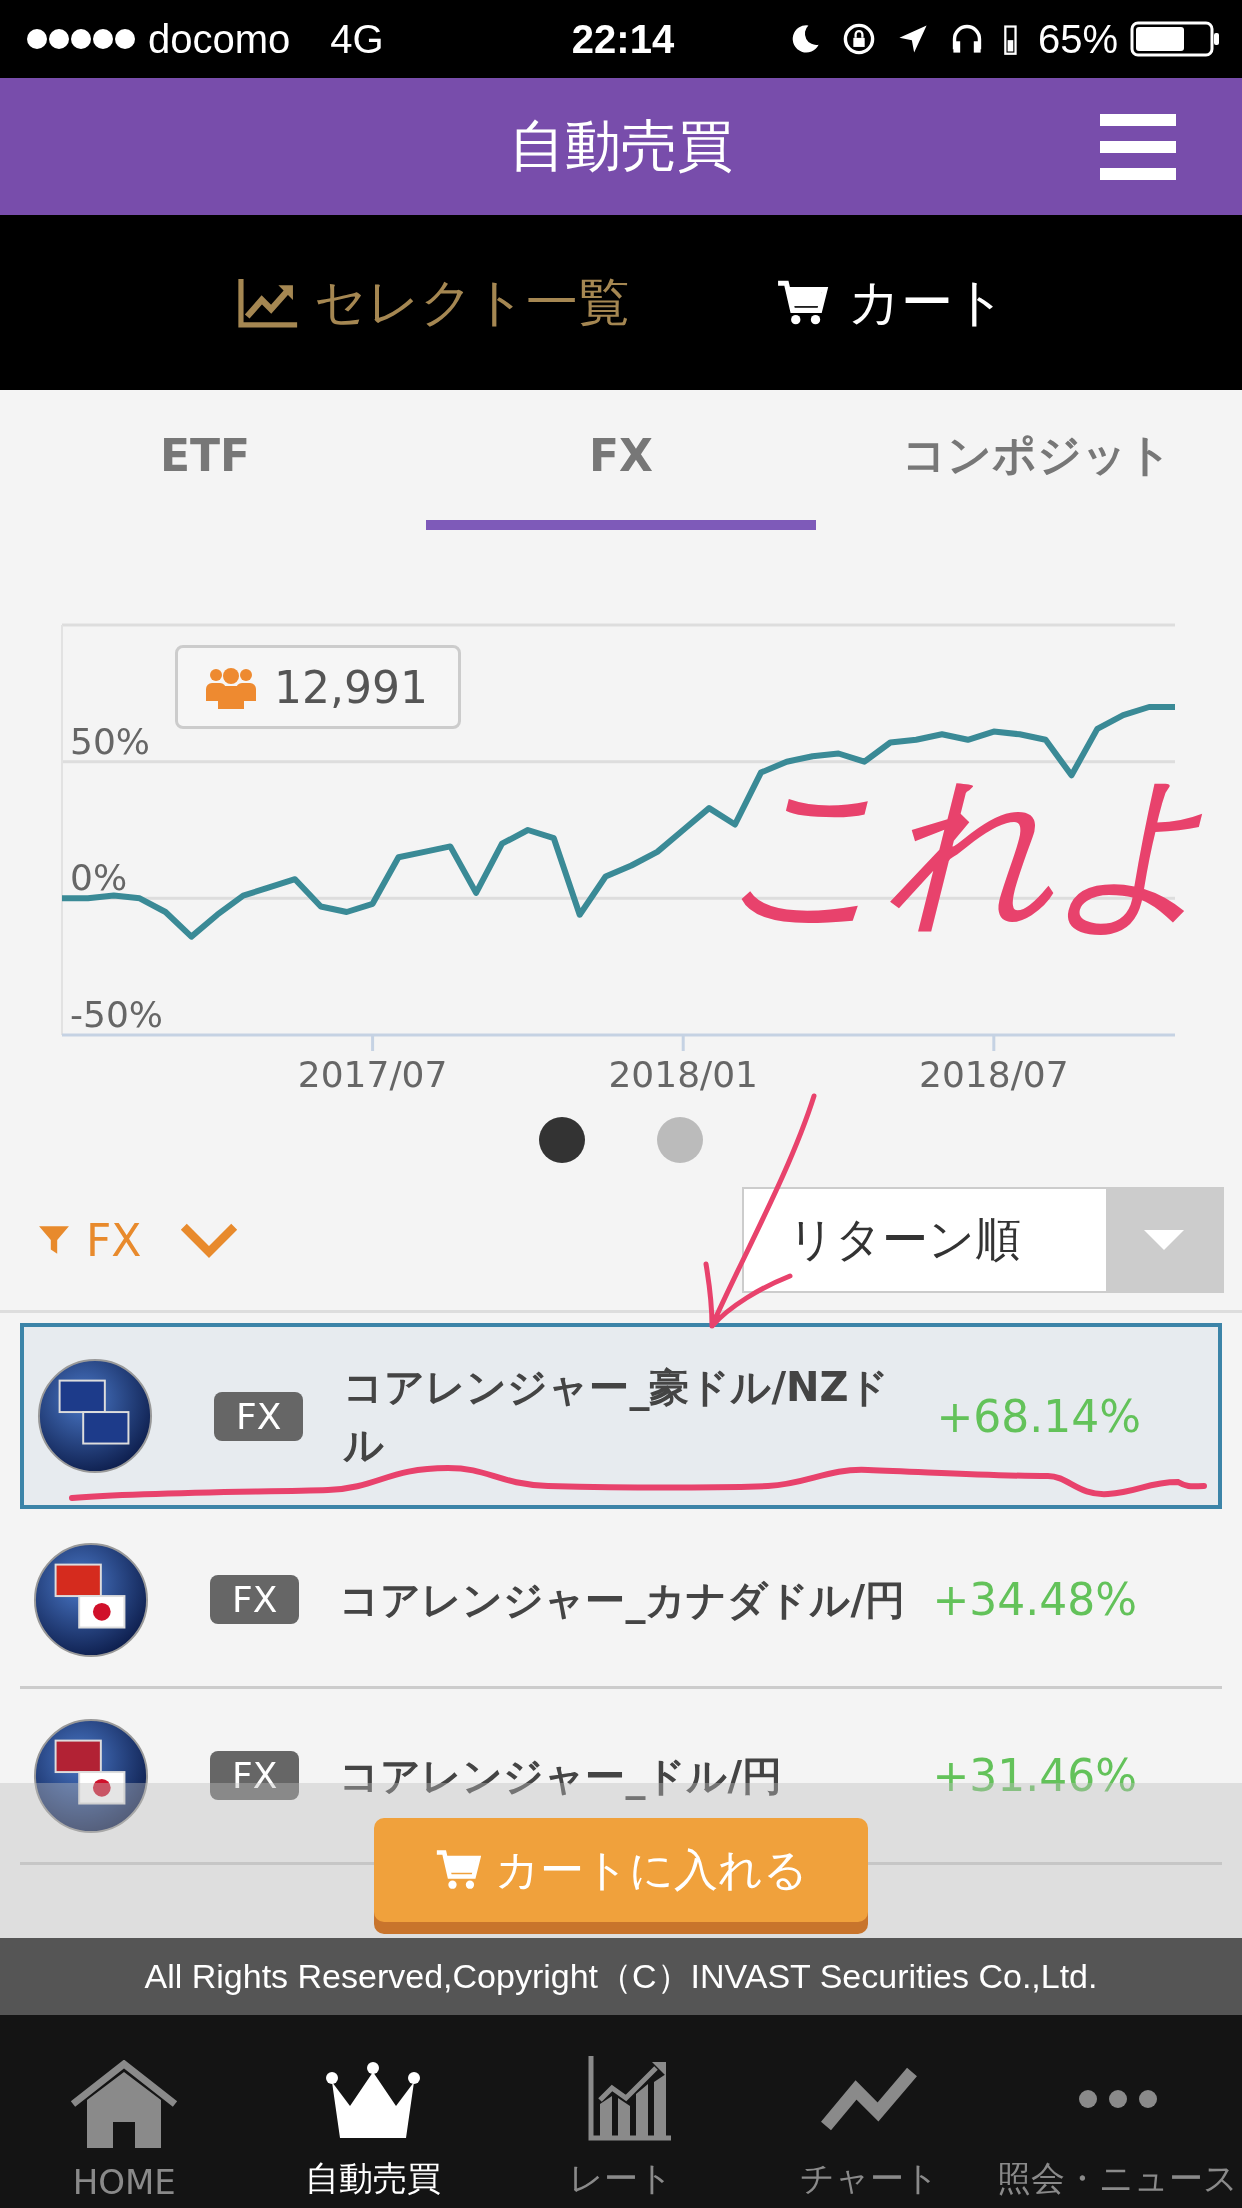 Image resolution: width=1242 pixels, height=2208 pixels. What do you see at coordinates (351, 687) in the screenshot?
I see `follower-count: 12,991` at bounding box center [351, 687].